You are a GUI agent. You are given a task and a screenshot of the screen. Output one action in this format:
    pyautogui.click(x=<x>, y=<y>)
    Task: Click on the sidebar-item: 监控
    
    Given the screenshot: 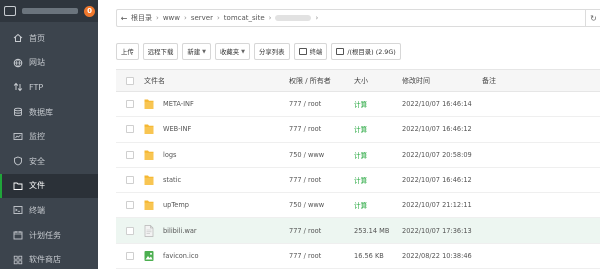 What is the action you would take?
    pyautogui.click(x=49, y=136)
    